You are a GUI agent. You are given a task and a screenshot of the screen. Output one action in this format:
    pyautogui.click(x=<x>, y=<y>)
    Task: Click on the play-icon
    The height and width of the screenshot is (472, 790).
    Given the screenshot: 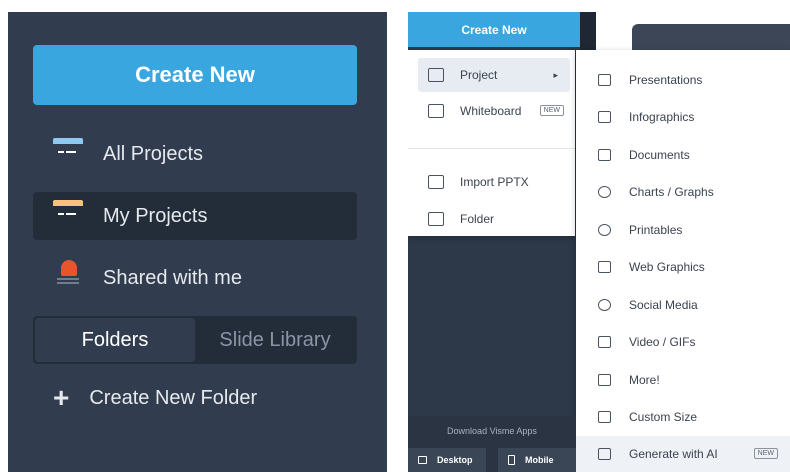 What is the action you would take?
    pyautogui.click(x=604, y=342)
    